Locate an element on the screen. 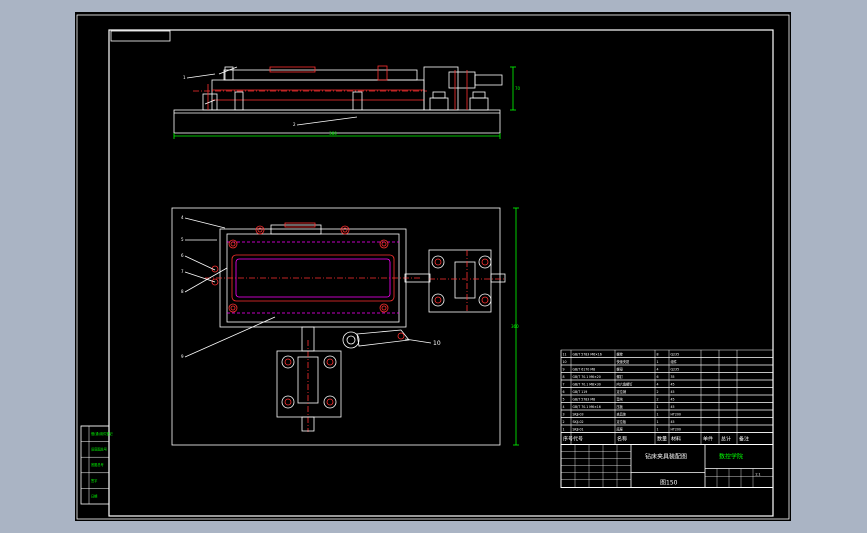 The width and height of the screenshot is (867, 533). bom-cell: 夹具体 is located at coordinates (622, 414).